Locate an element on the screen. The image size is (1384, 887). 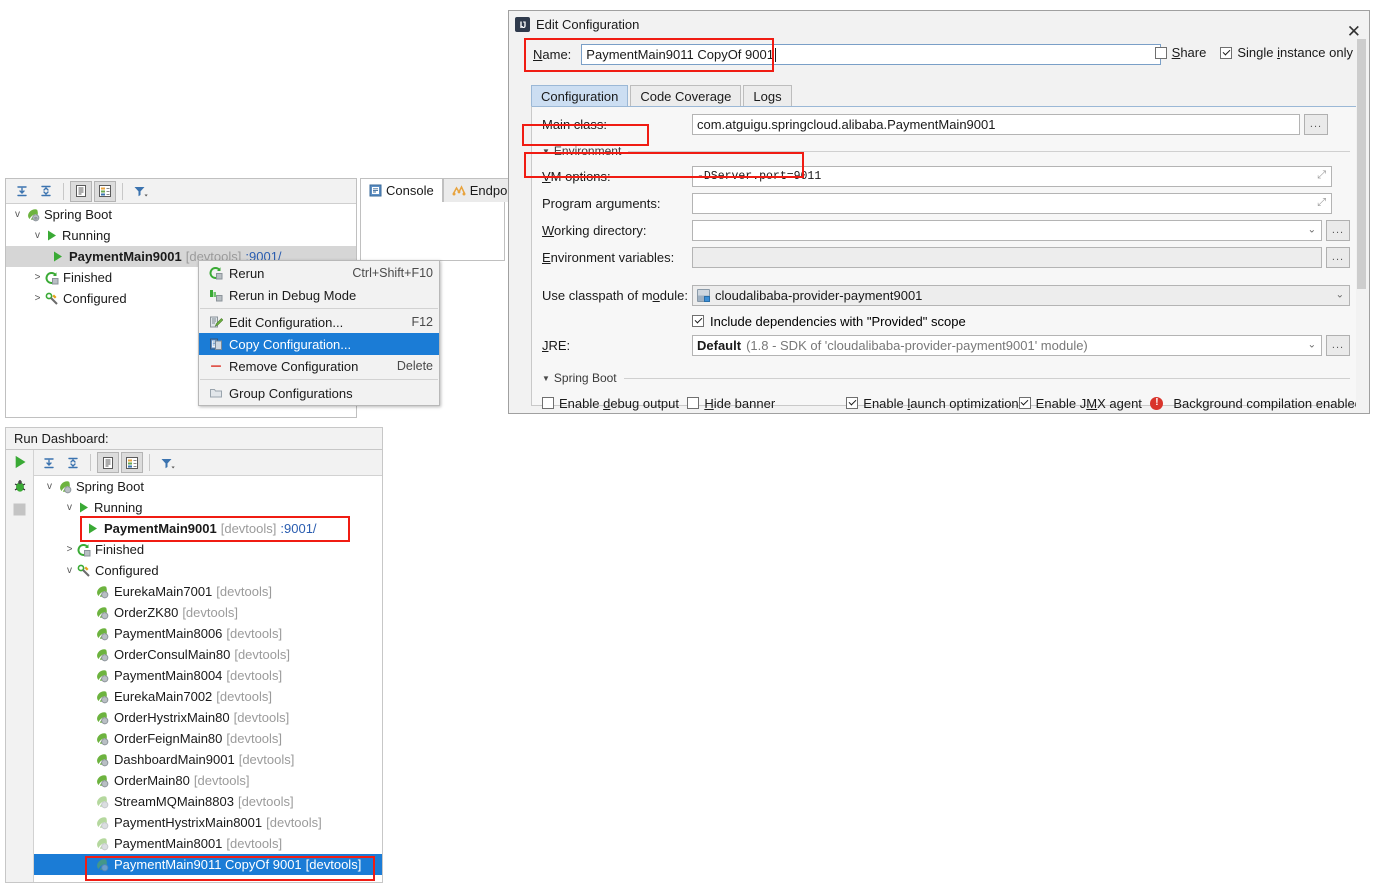
tree-row-config: OrderZK80 [devtools] is located at coordinates (208, 612).